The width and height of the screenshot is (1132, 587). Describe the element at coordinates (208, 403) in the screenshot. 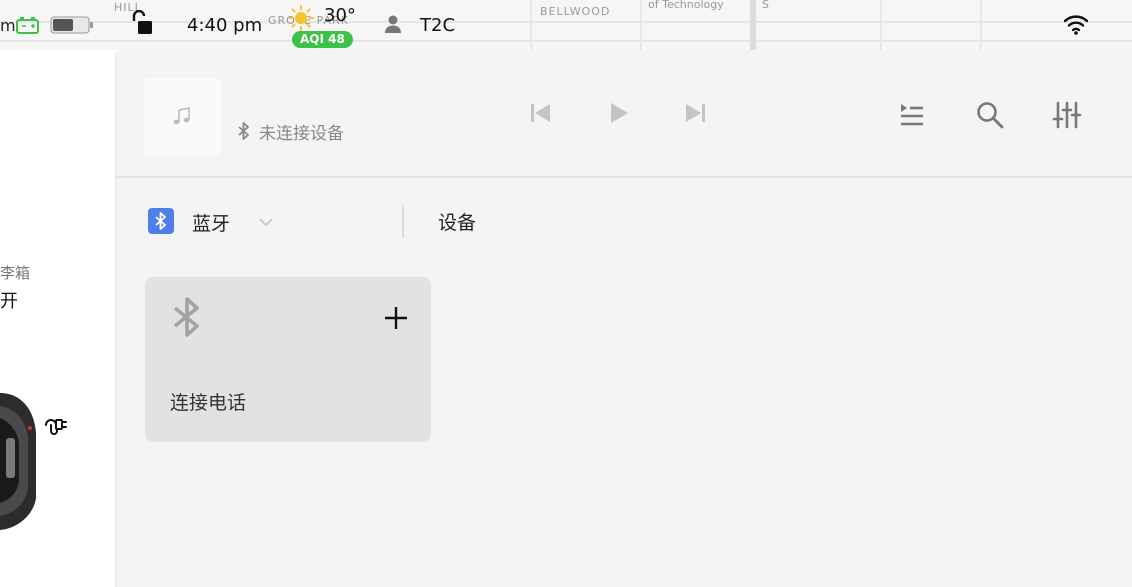

I see `connect-phone-label: 连接电话` at that location.